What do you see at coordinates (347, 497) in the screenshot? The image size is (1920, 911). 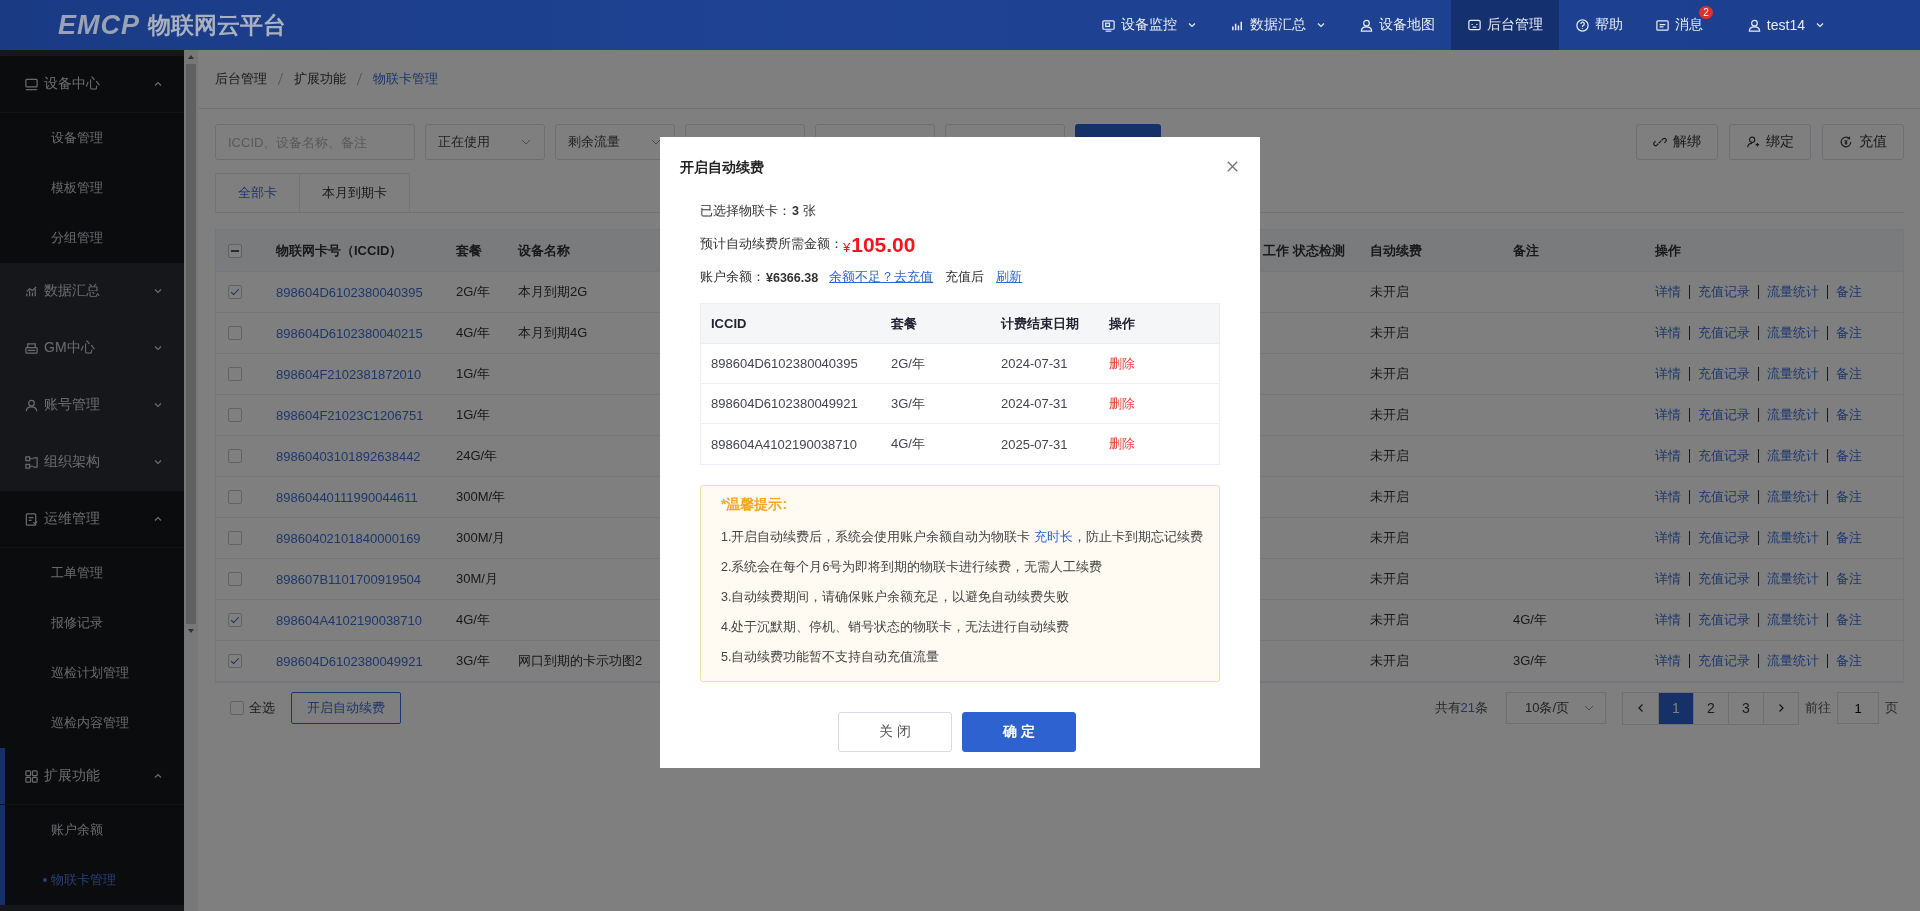 I see `iccid-link: 89860440111990044611` at bounding box center [347, 497].